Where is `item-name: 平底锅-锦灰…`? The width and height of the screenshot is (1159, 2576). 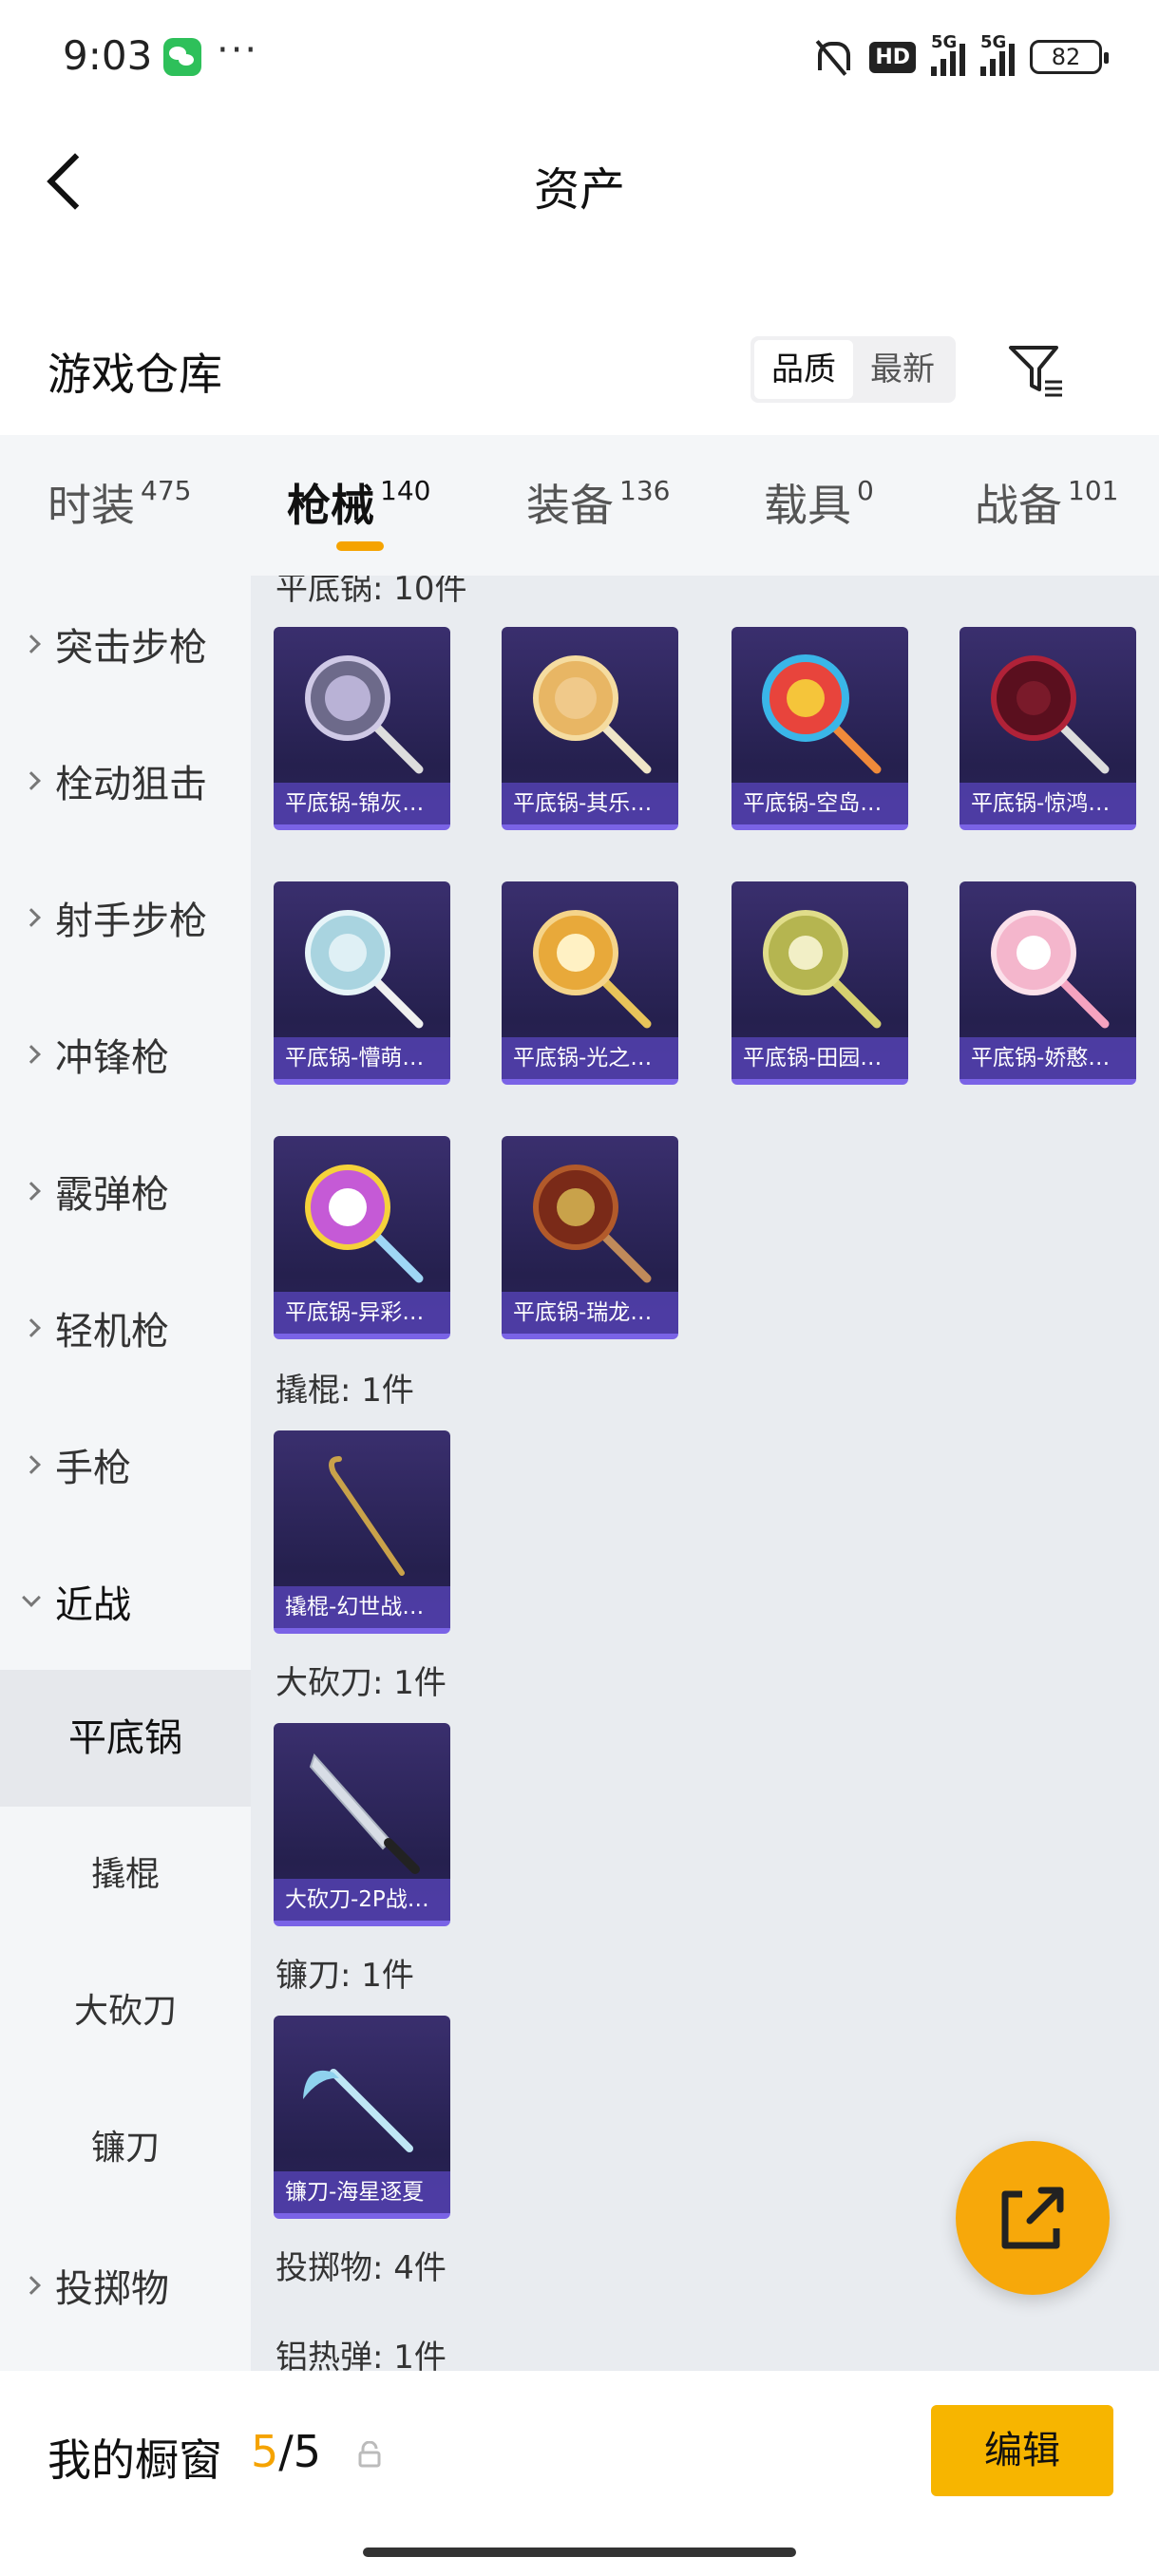 item-name: 平底锅-锦灰… is located at coordinates (362, 803).